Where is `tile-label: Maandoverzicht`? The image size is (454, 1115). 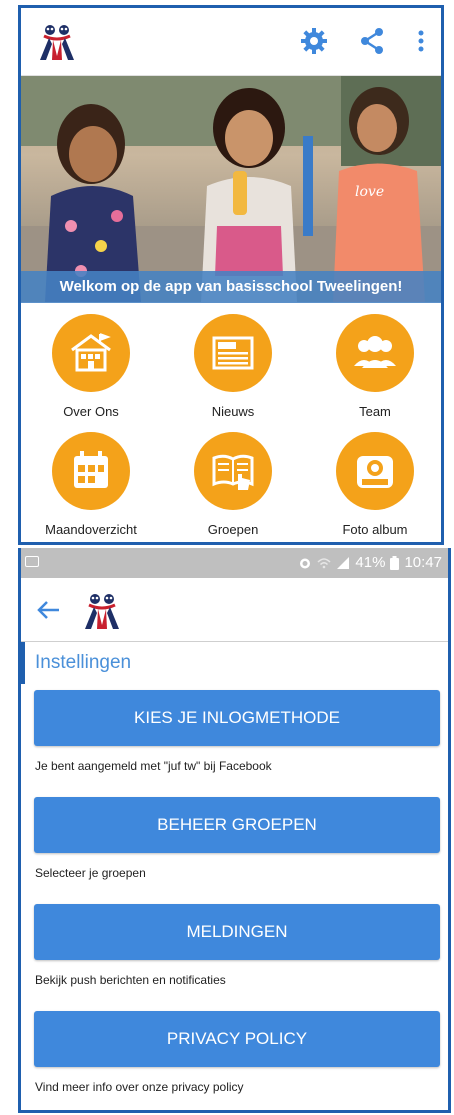
tile-label: Maandoverzicht is located at coordinates (91, 529).